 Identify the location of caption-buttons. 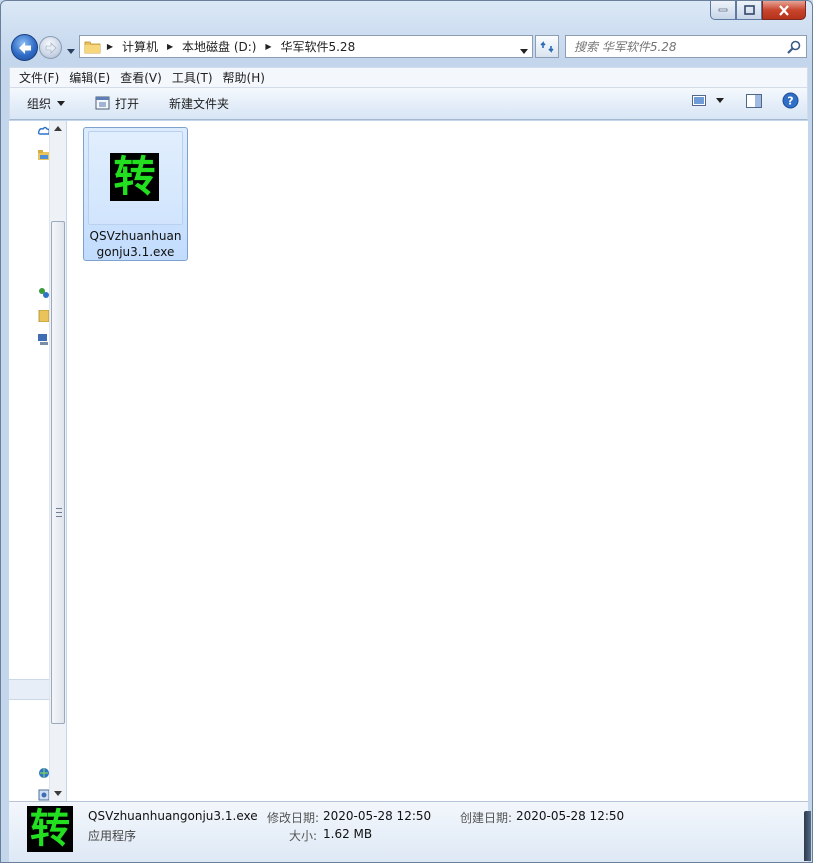
(758, 11).